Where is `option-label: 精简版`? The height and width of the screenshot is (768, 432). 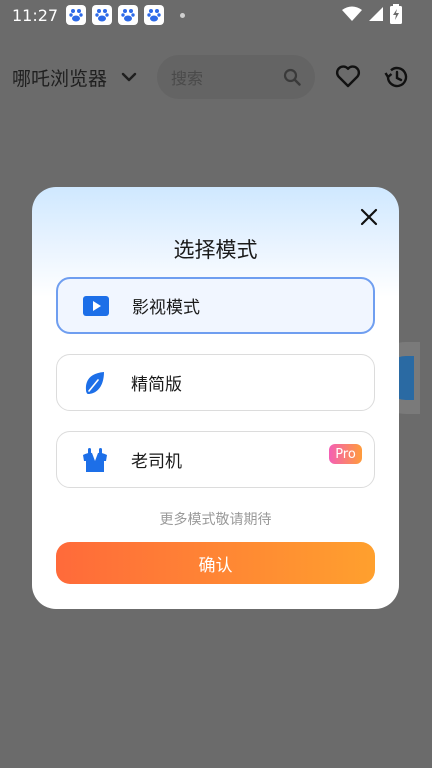
option-label: 精简版 is located at coordinates (156, 385).